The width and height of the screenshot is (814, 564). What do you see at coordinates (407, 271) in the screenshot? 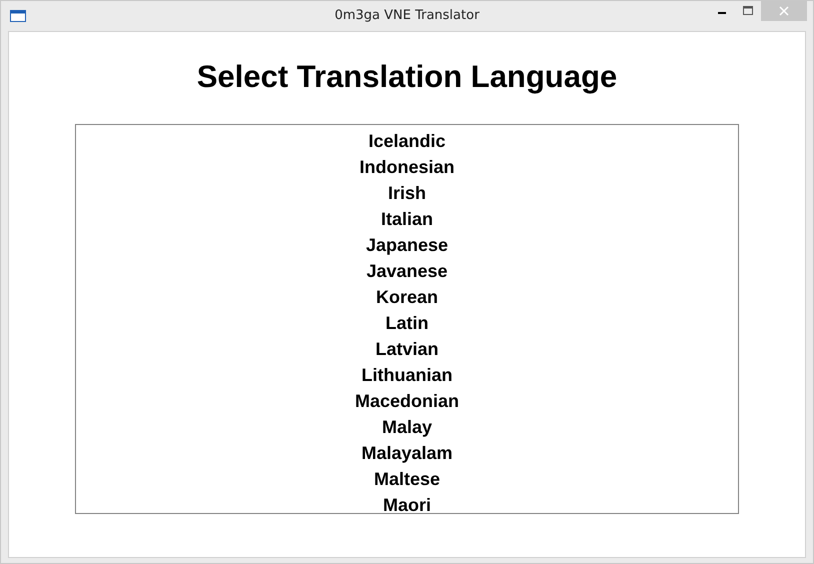
I see `language-item: Javanese` at bounding box center [407, 271].